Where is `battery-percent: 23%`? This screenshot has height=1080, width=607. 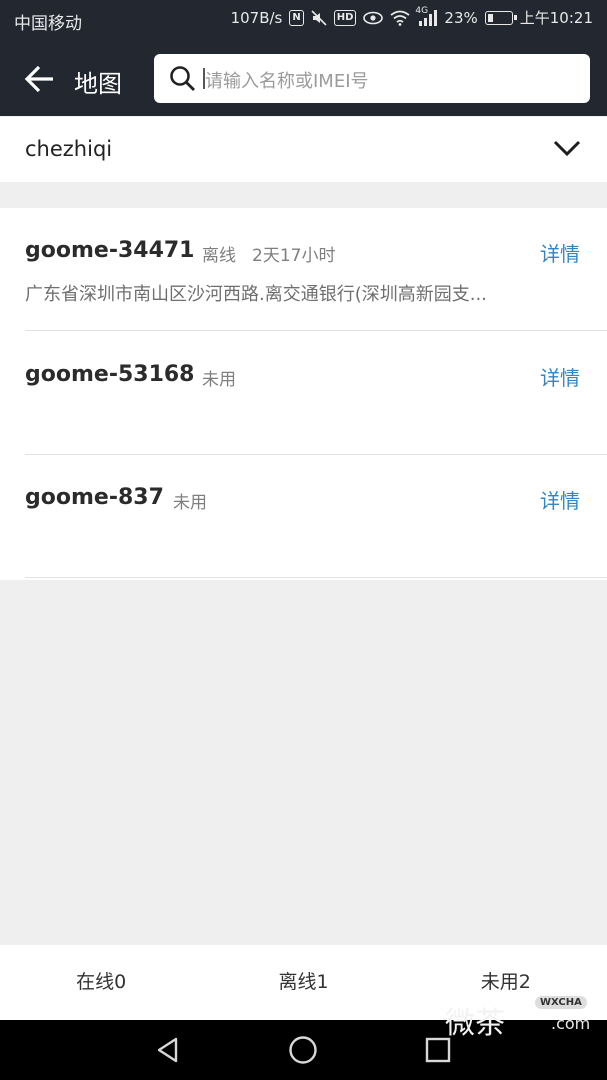 battery-percent: 23% is located at coordinates (461, 18).